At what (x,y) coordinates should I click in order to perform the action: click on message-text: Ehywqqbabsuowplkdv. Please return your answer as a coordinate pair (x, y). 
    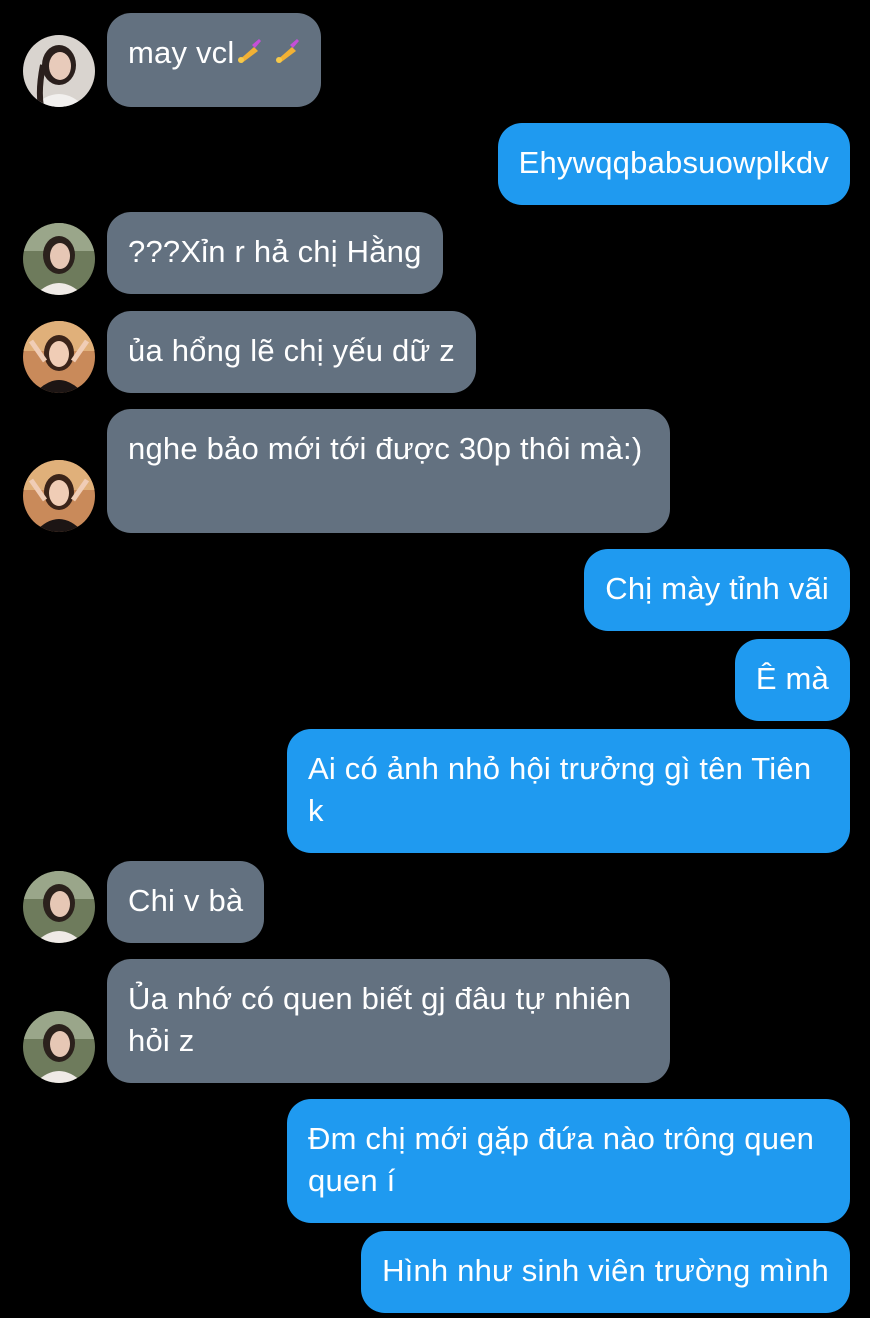
    Looking at the image, I should click on (673, 162).